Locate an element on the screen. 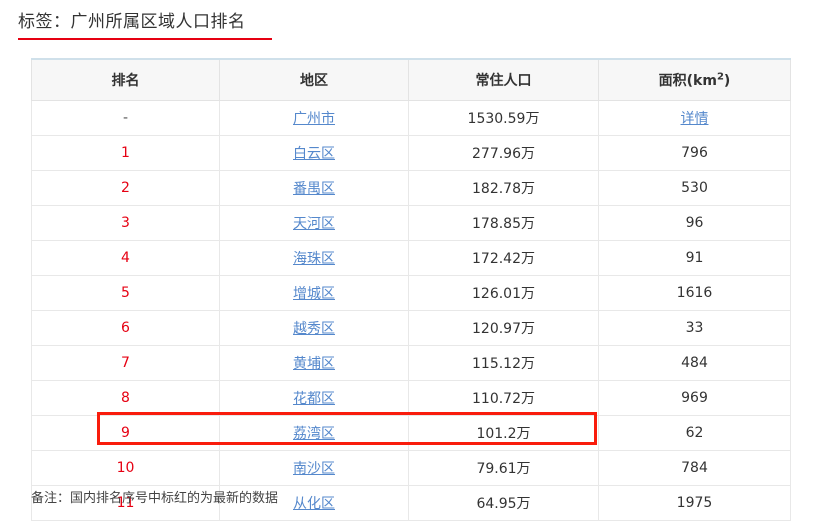 The height and width of the screenshot is (532, 821). cell-area: 南沙区 is located at coordinates (314, 468).